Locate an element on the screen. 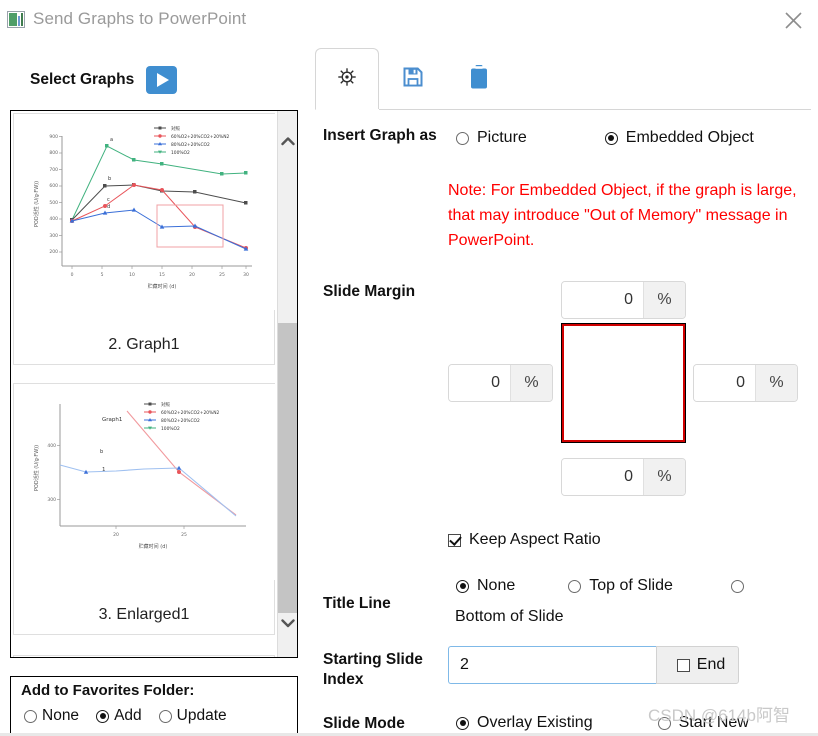  title-line-option-none-label: None is located at coordinates (496, 585).